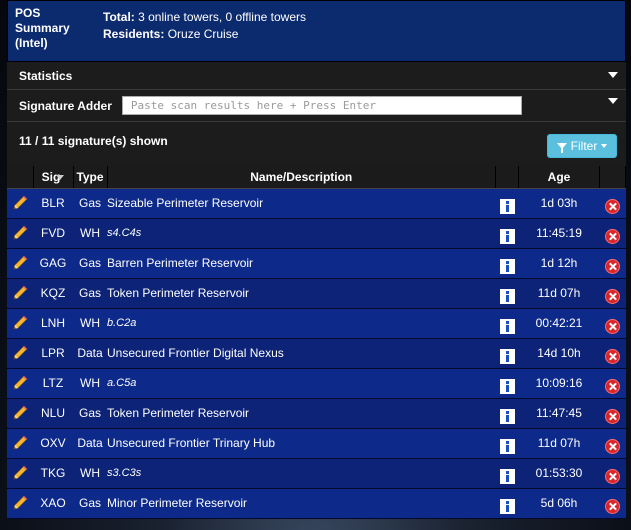 This screenshot has height=530, width=631. Describe the element at coordinates (316, 413) in the screenshot. I see `table-row: NLU Gas Token Perimeter Reservoir 11:47:45` at that location.